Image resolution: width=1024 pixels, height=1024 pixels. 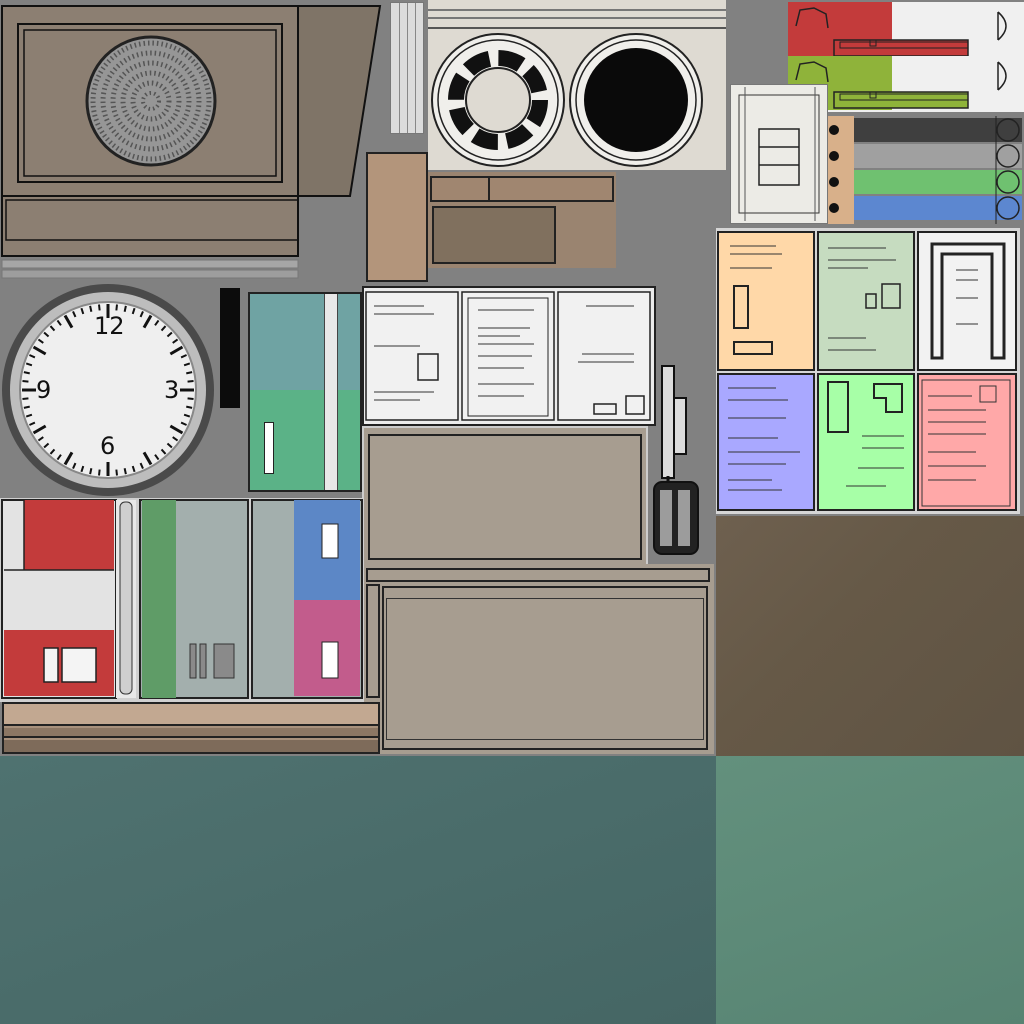 What do you see at coordinates (108, 390) in the screenshot?
I see `wall-clock: 12 3 6 9` at bounding box center [108, 390].